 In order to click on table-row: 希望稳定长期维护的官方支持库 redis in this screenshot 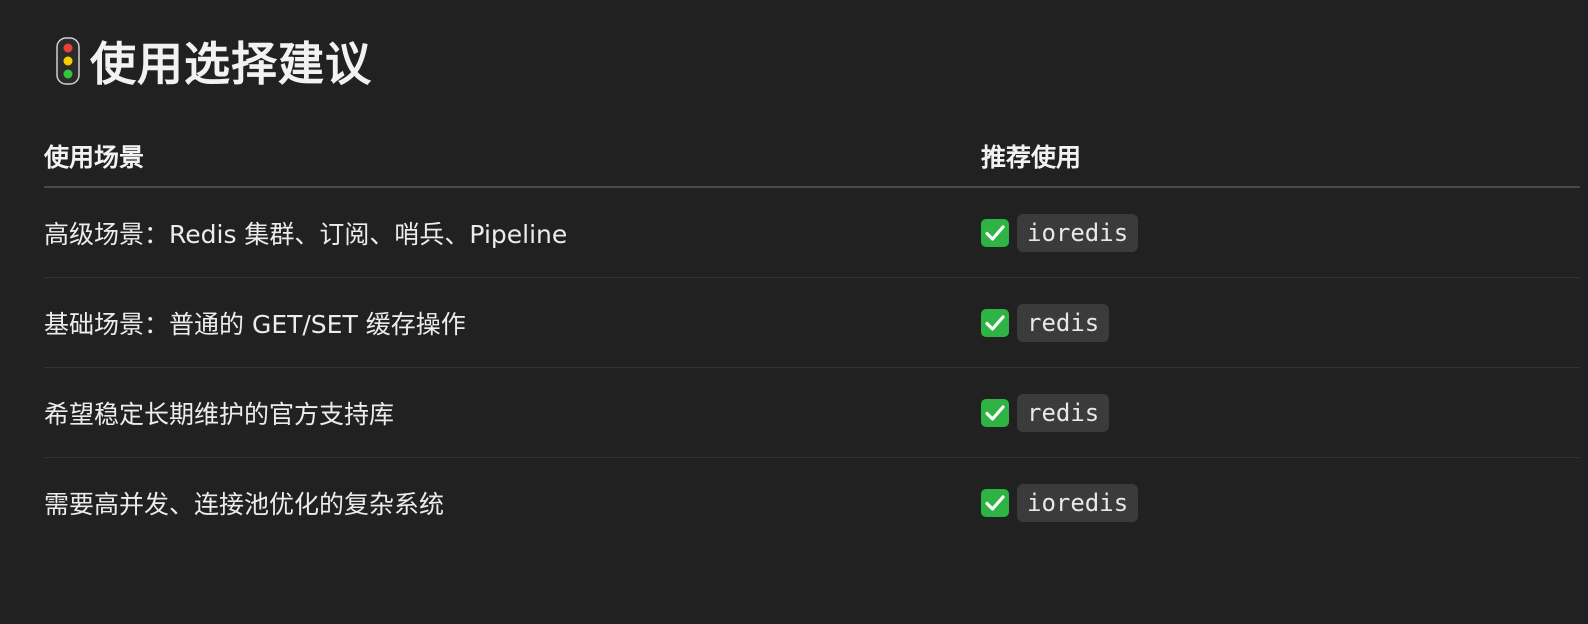, I will do `click(812, 413)`.